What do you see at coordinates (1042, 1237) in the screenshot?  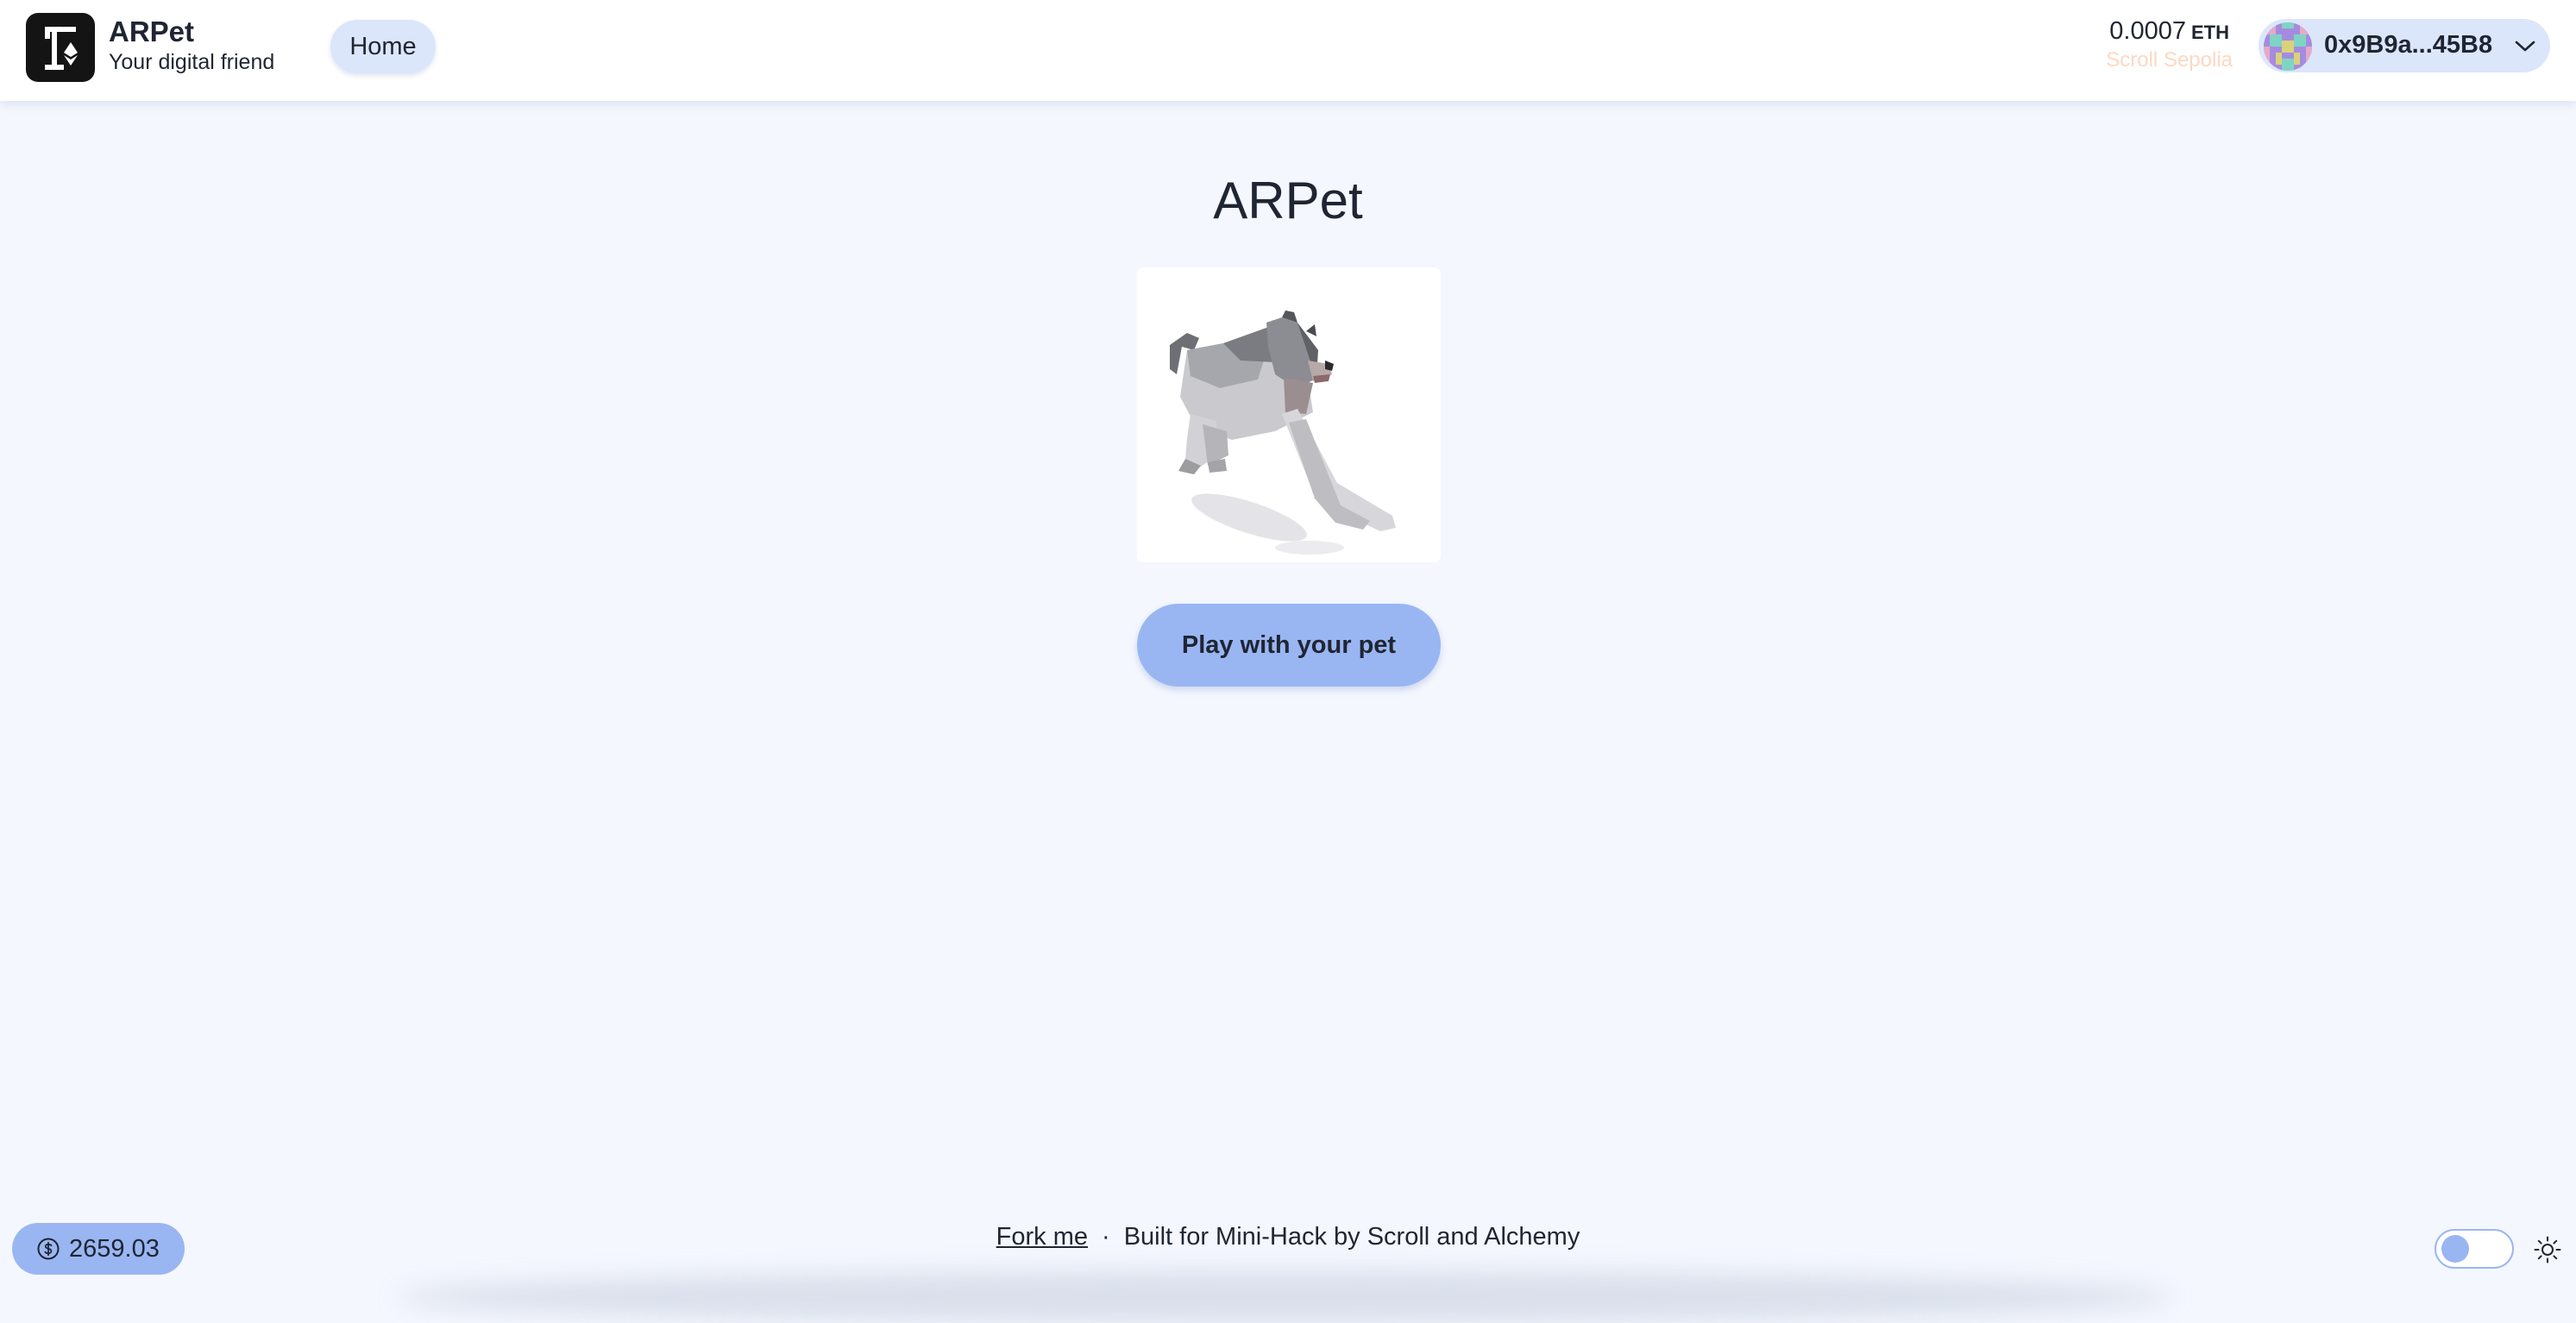 I see `fork-me-link: Fork me` at bounding box center [1042, 1237].